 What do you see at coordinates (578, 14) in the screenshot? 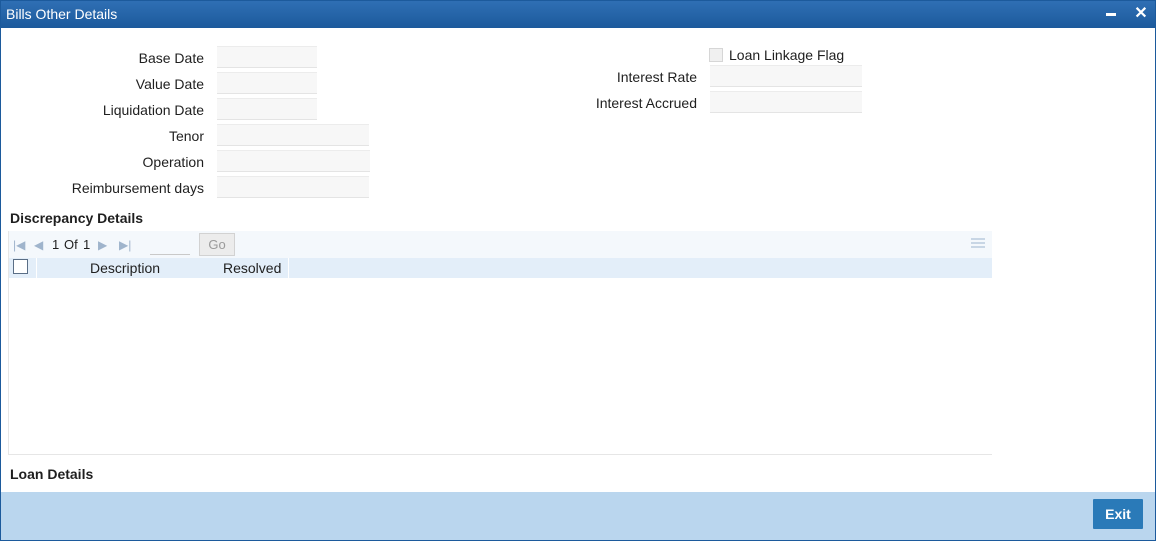
I see `title-bar: Bills Other Details ✕` at bounding box center [578, 14].